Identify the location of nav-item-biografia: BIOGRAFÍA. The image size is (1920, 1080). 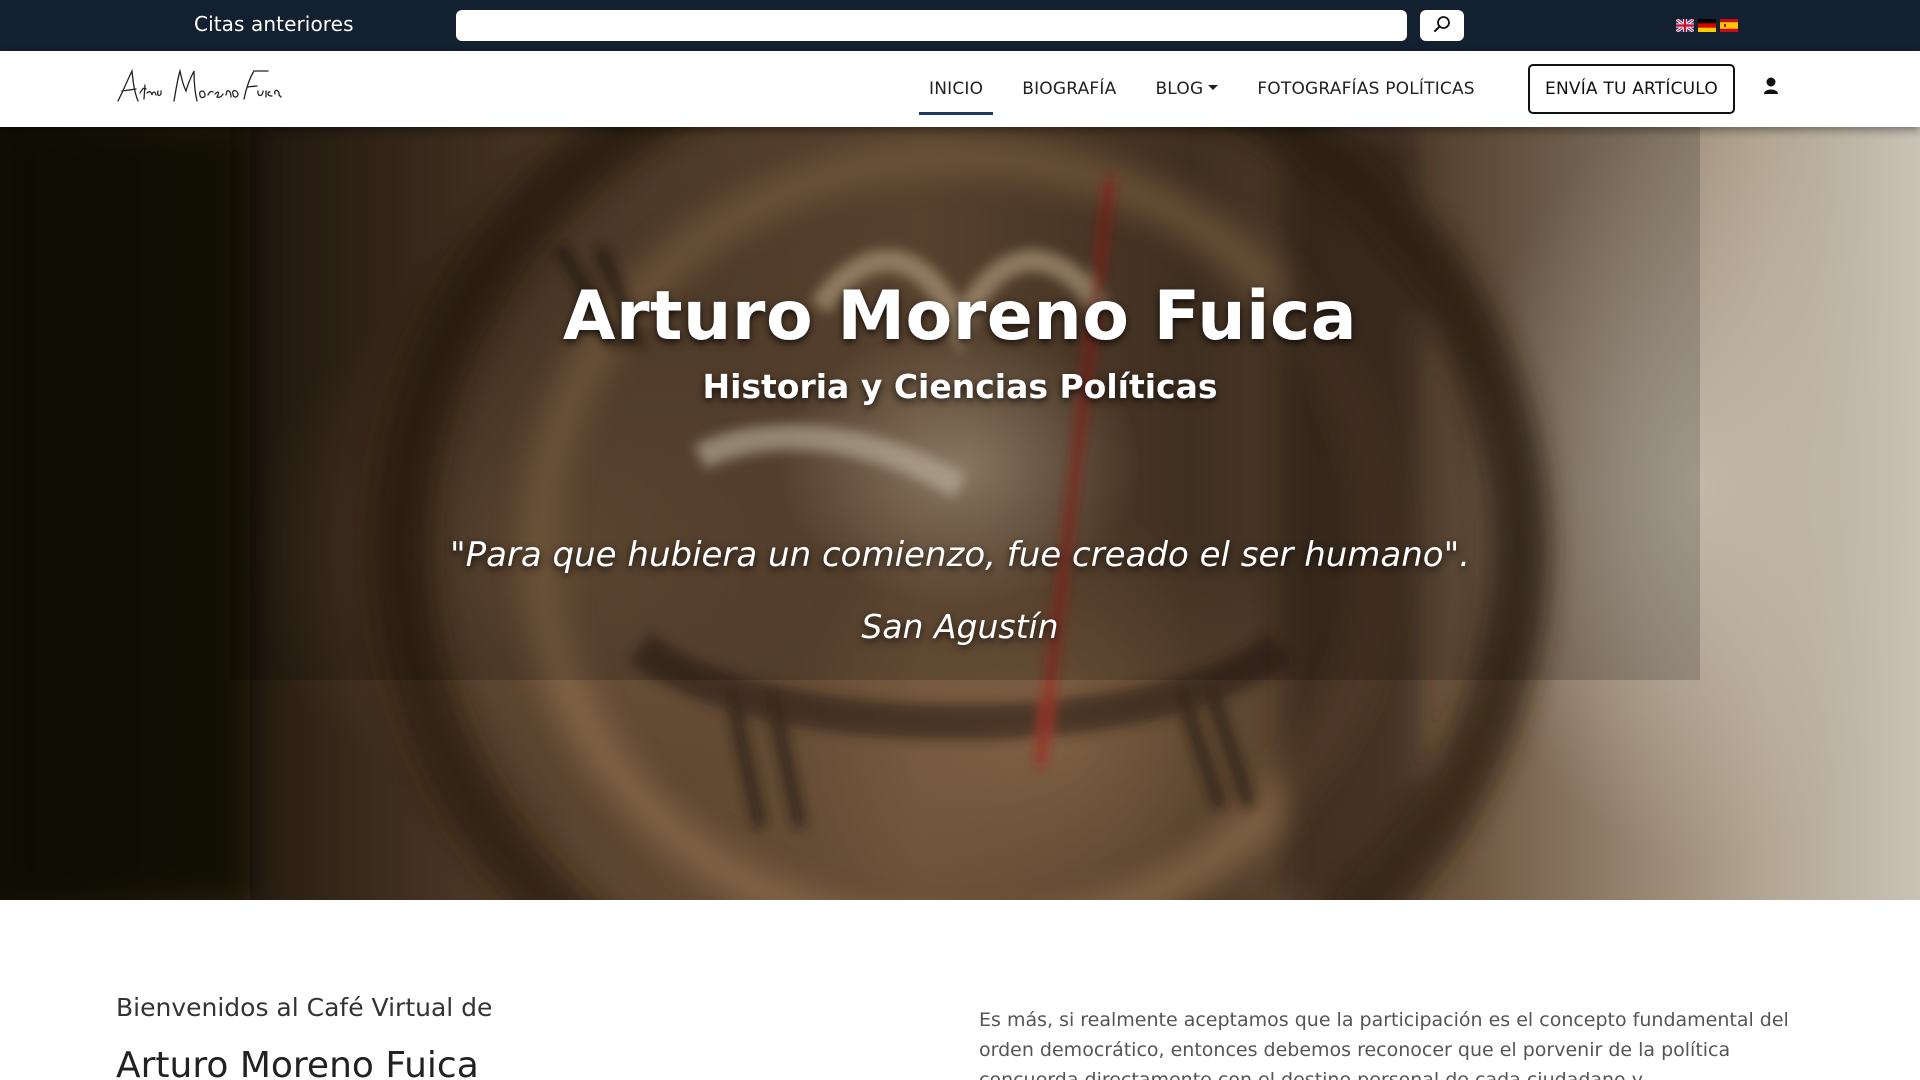
(1069, 89).